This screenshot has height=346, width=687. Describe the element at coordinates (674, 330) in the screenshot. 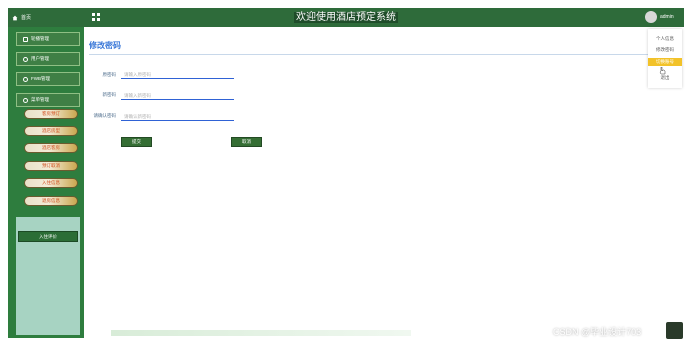

I see `back-to-top-button` at that location.